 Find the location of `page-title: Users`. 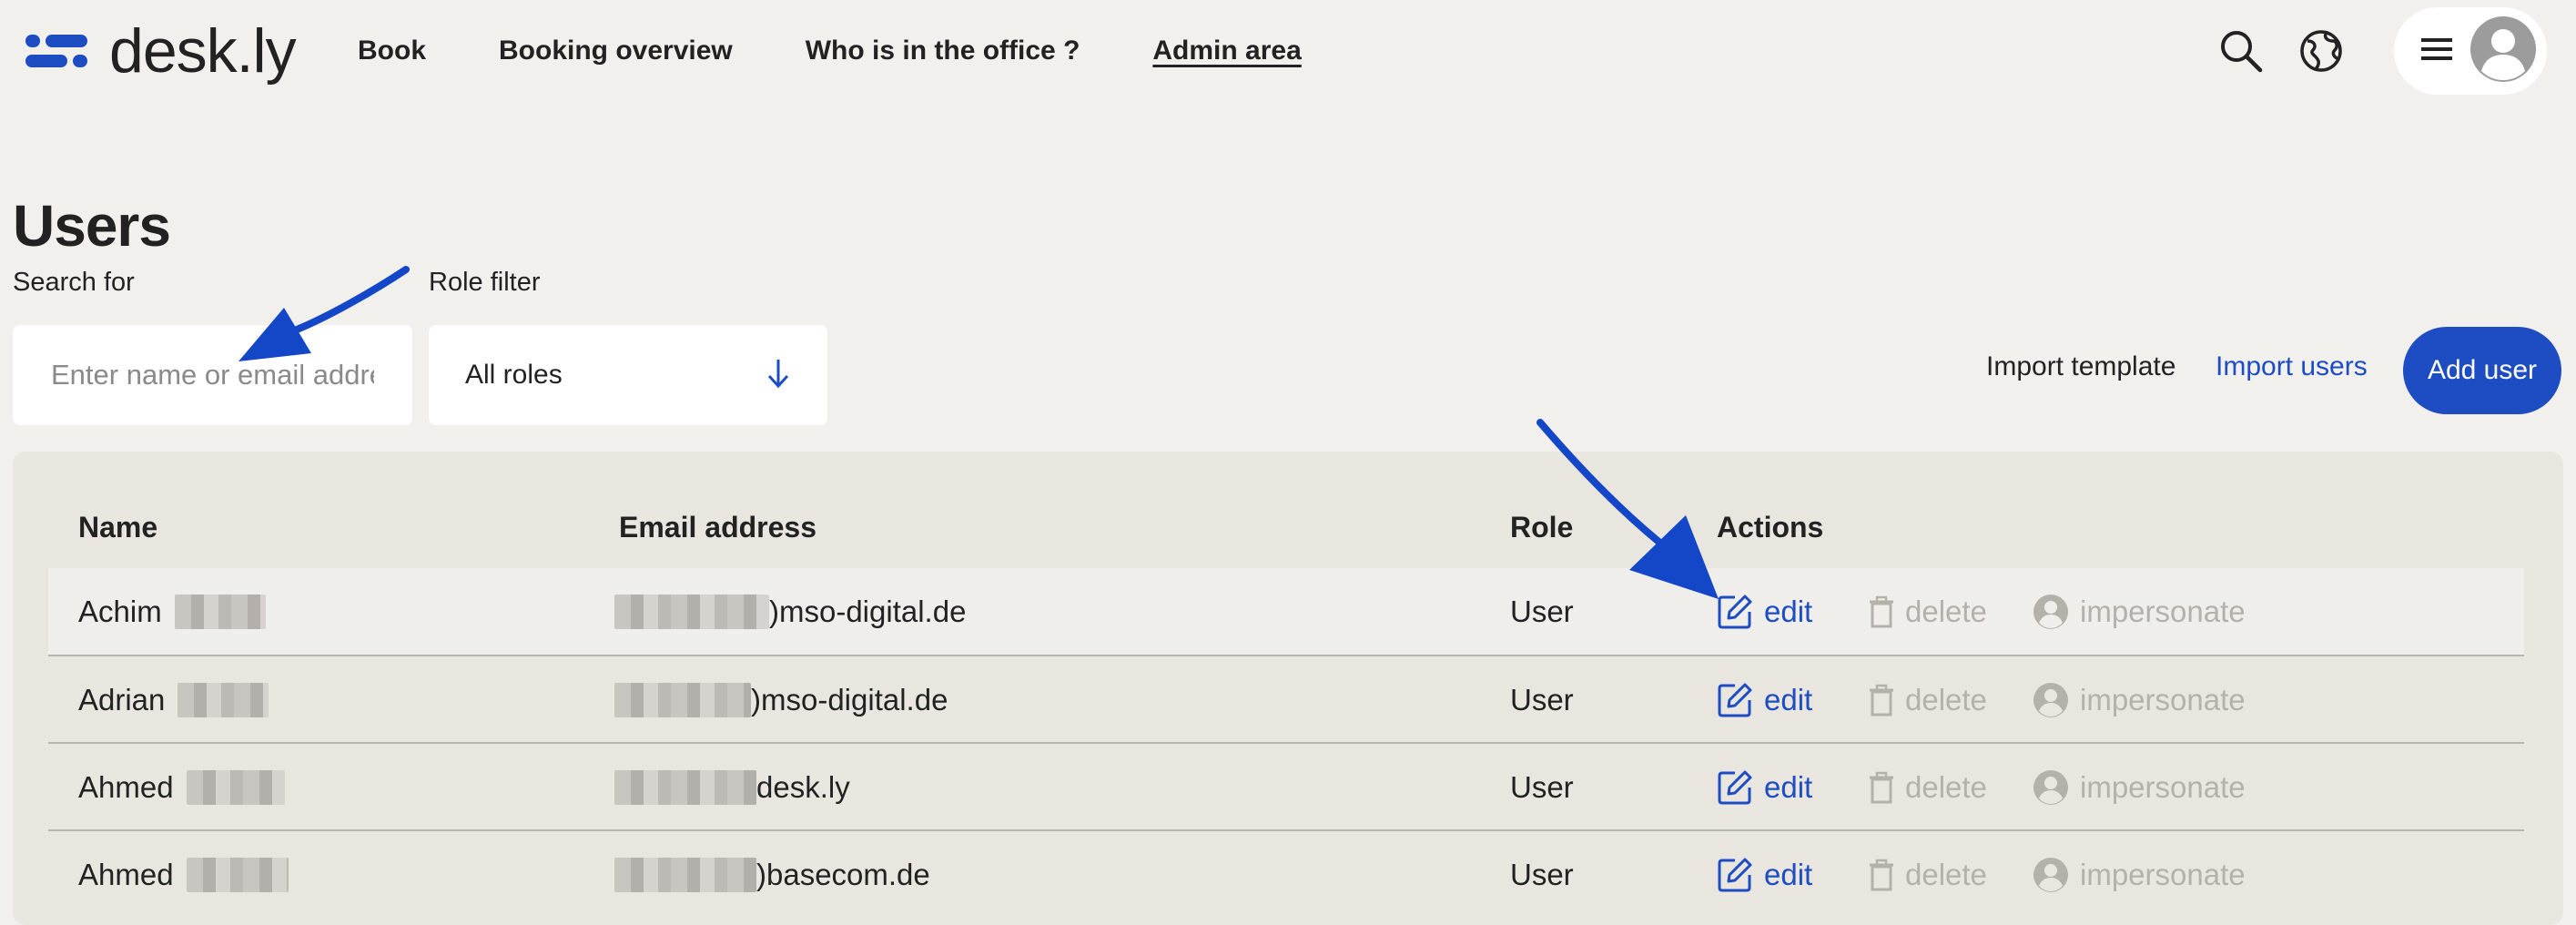

page-title: Users is located at coordinates (92, 226).